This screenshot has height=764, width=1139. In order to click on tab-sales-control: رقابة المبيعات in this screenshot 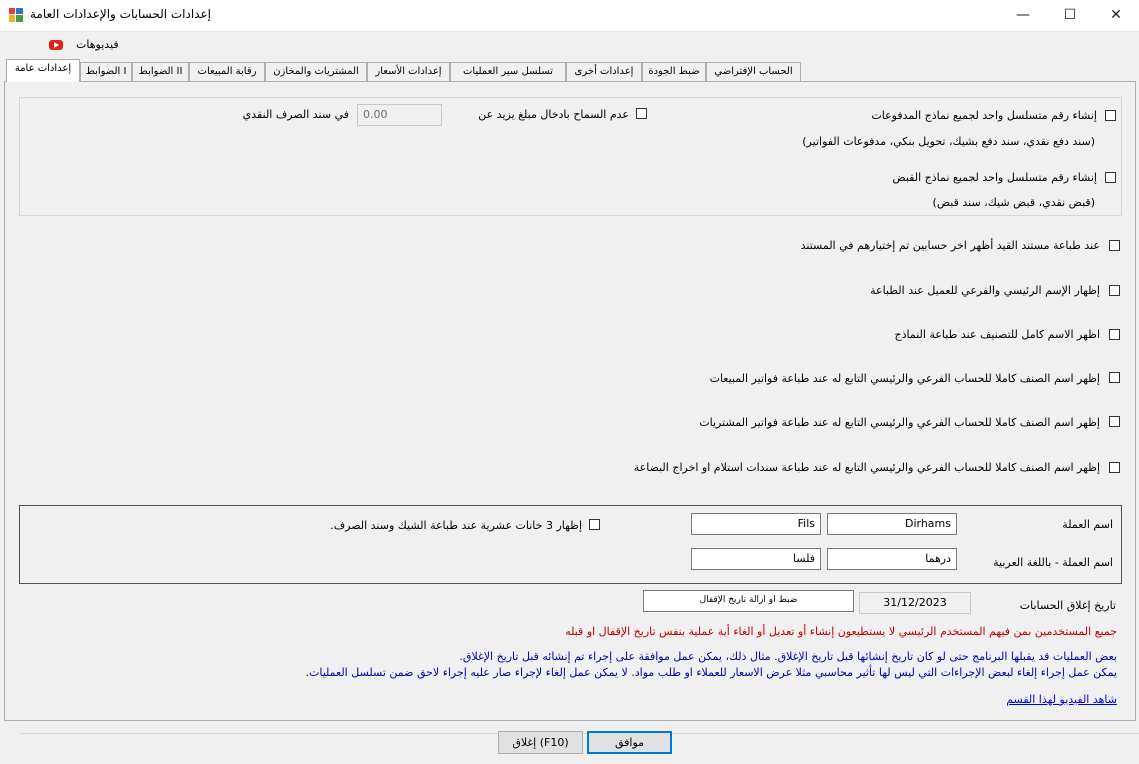, I will do `click(227, 71)`.